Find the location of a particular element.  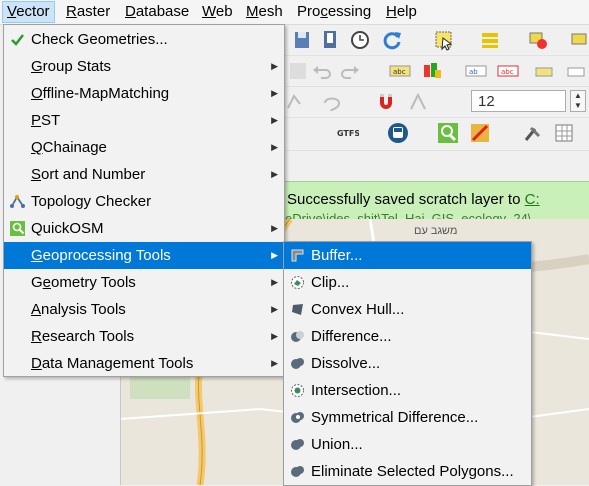

buffer-icon is located at coordinates (297, 255).